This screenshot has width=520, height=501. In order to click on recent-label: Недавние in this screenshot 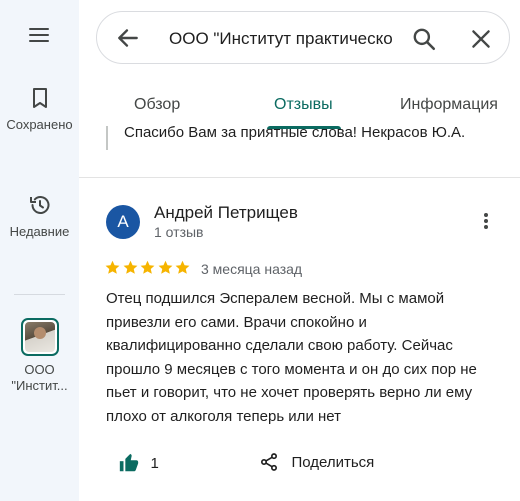, I will do `click(39, 231)`.